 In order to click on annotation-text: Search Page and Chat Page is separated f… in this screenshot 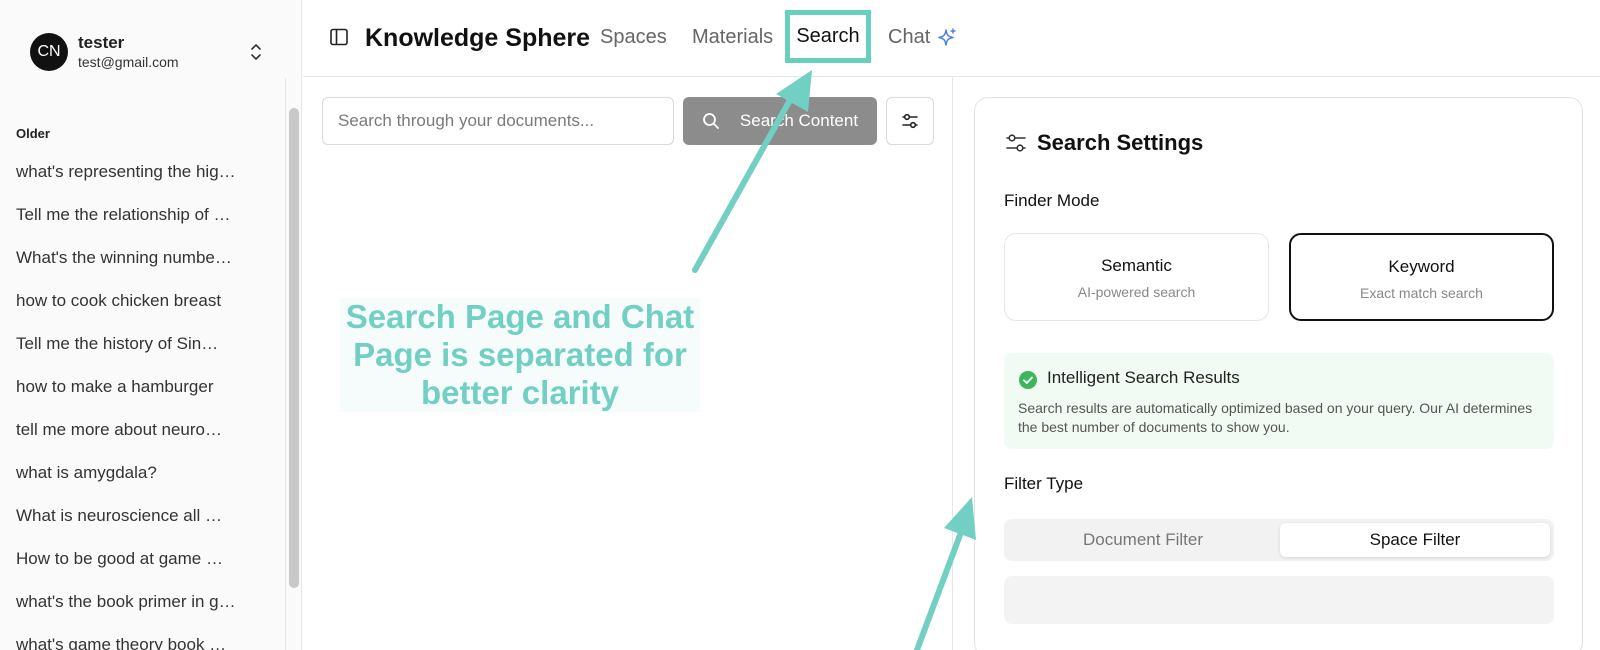, I will do `click(520, 355)`.